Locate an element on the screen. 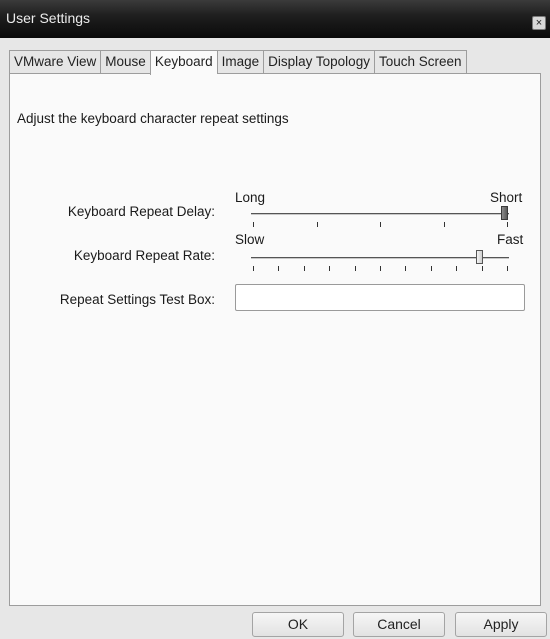 The image size is (550, 639). tab-keyboard: Keyboard is located at coordinates (183, 62).